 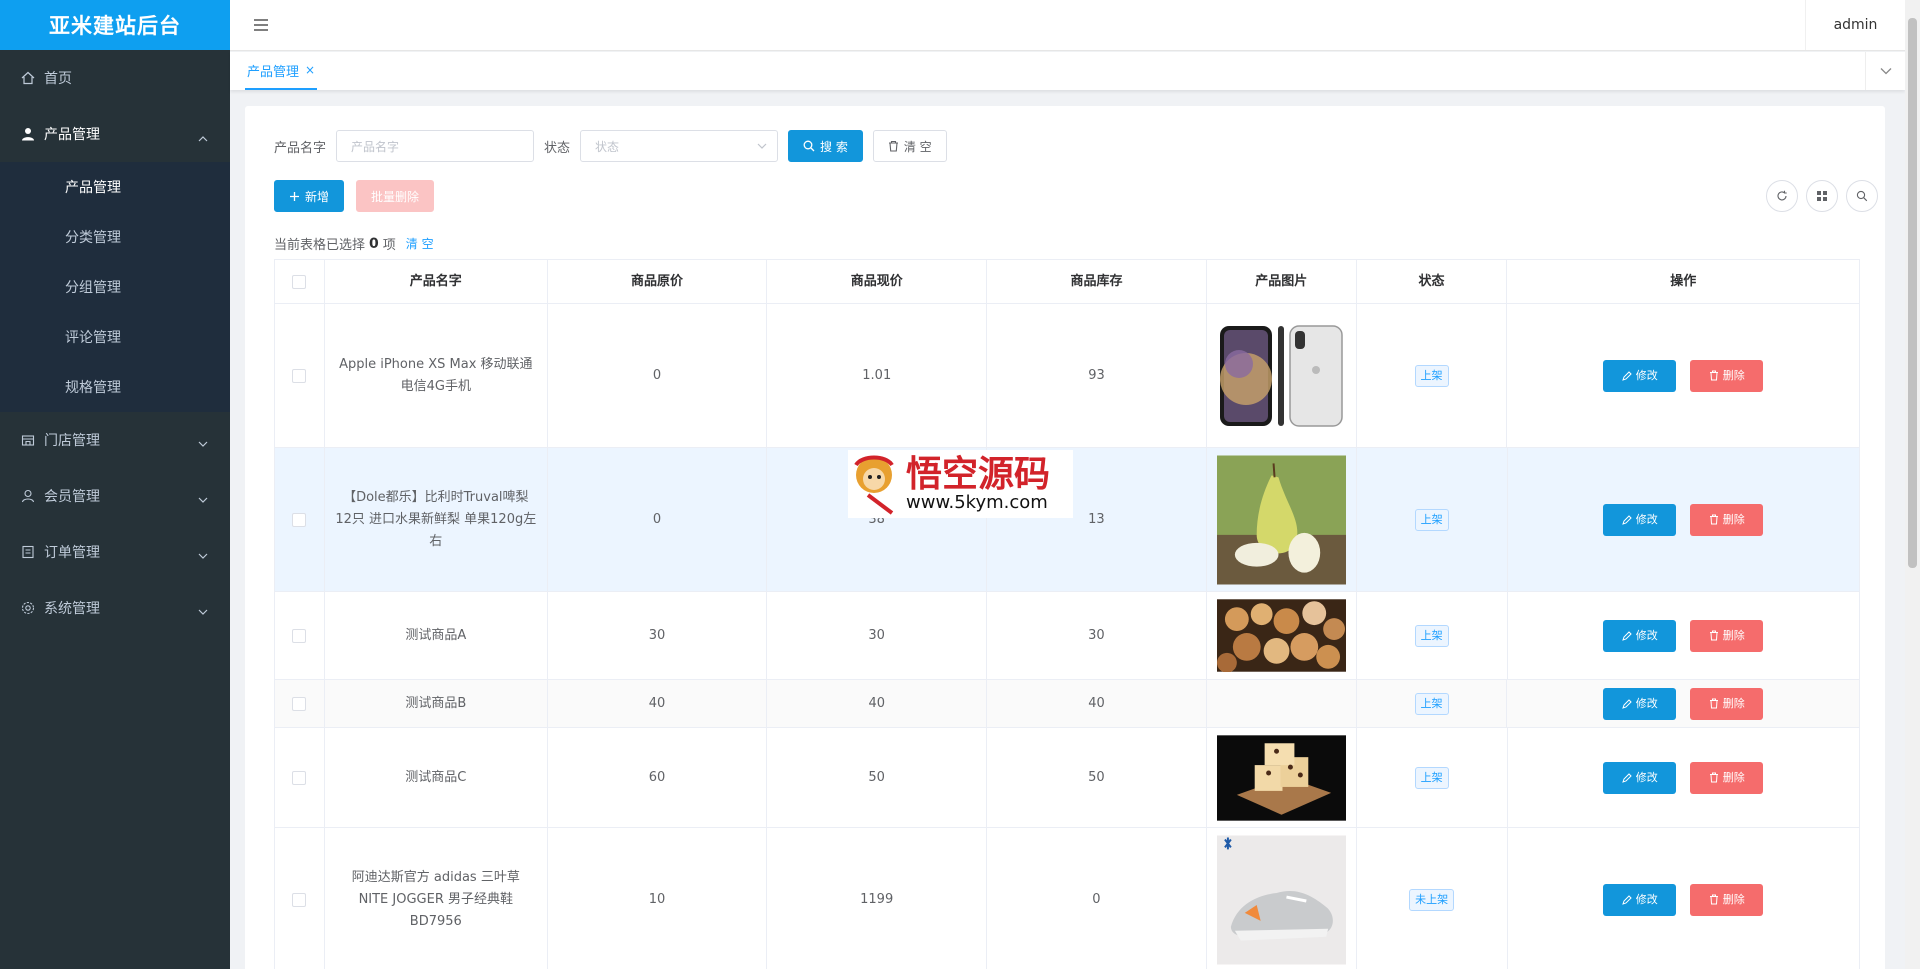 I want to click on edit-button-label: 修改, so click(x=1646, y=635).